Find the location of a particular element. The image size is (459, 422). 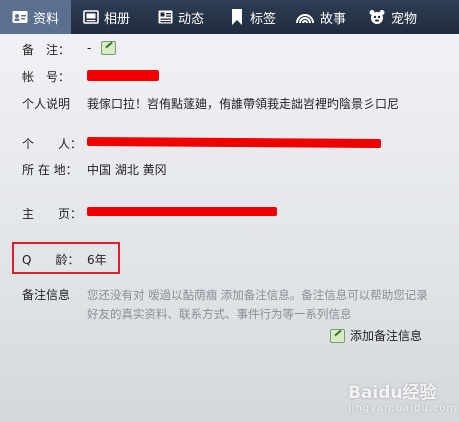

baidu-watermark: Baidu经验 jingyan.baidu.com is located at coordinates (402, 396).